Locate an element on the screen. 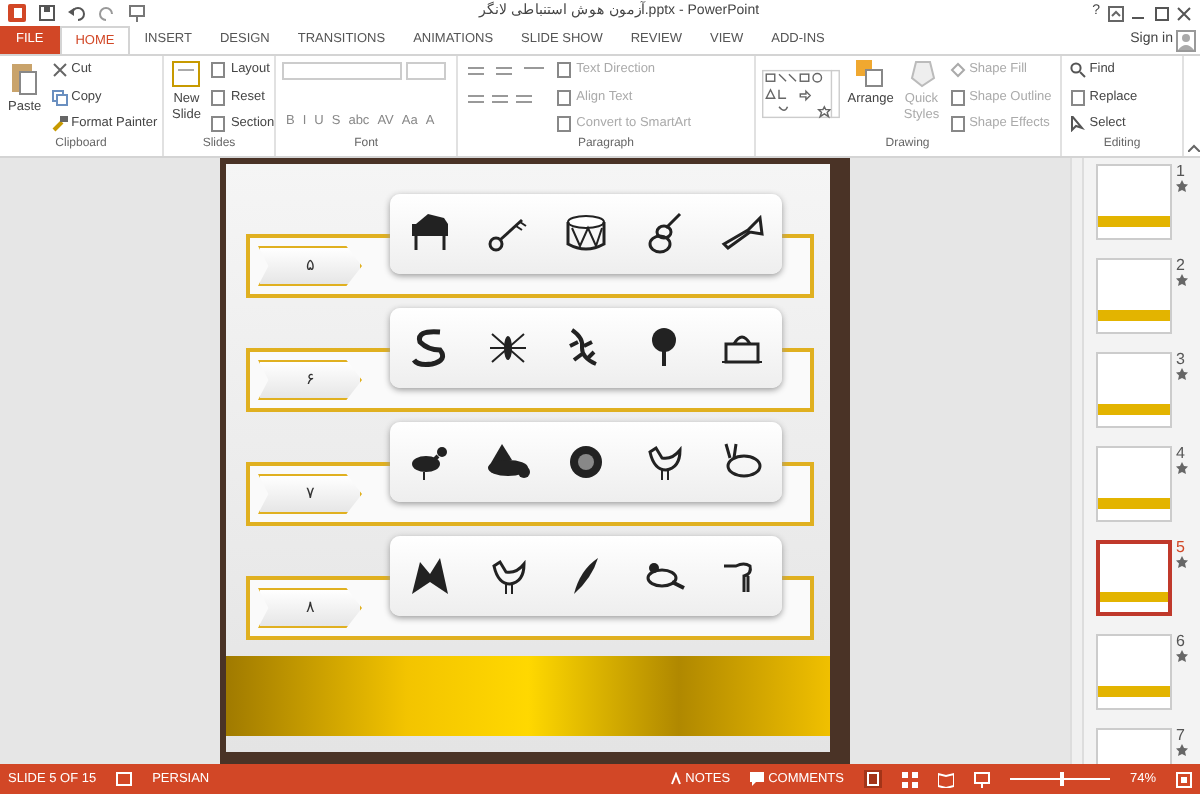 This screenshot has height=800, width=1200. piano-icon is located at coordinates (429, 234).